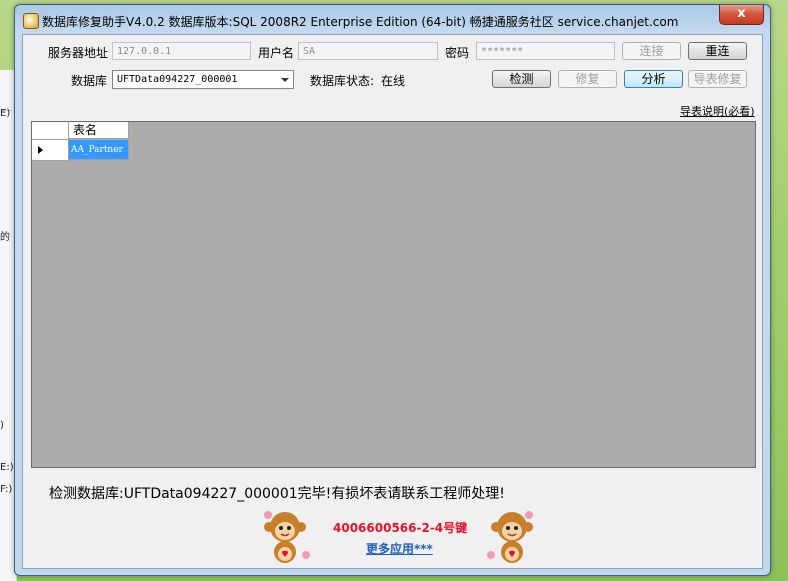 Image resolution: width=788 pixels, height=581 pixels. Describe the element at coordinates (368, 51) in the screenshot. I see `username-field: SA` at that location.